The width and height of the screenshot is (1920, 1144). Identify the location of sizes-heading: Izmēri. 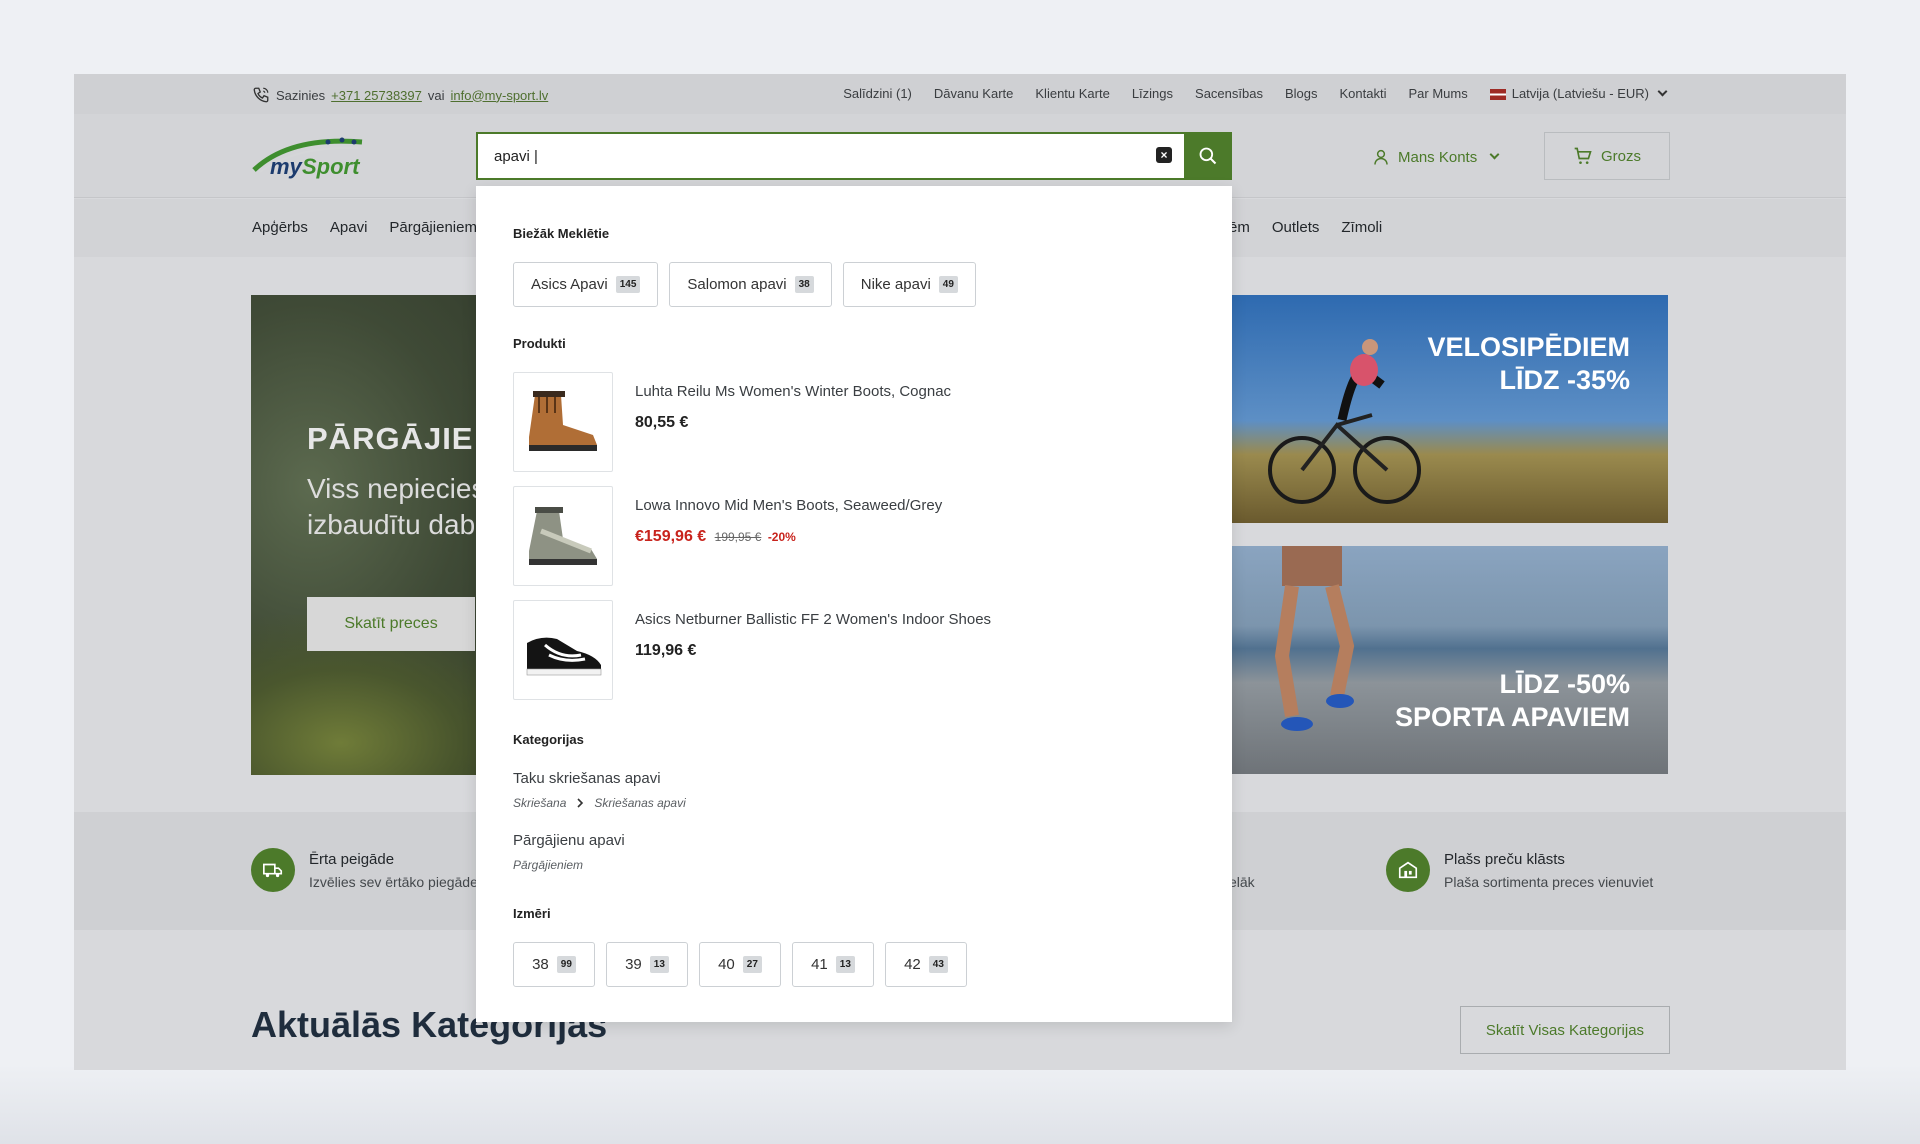
(532, 913).